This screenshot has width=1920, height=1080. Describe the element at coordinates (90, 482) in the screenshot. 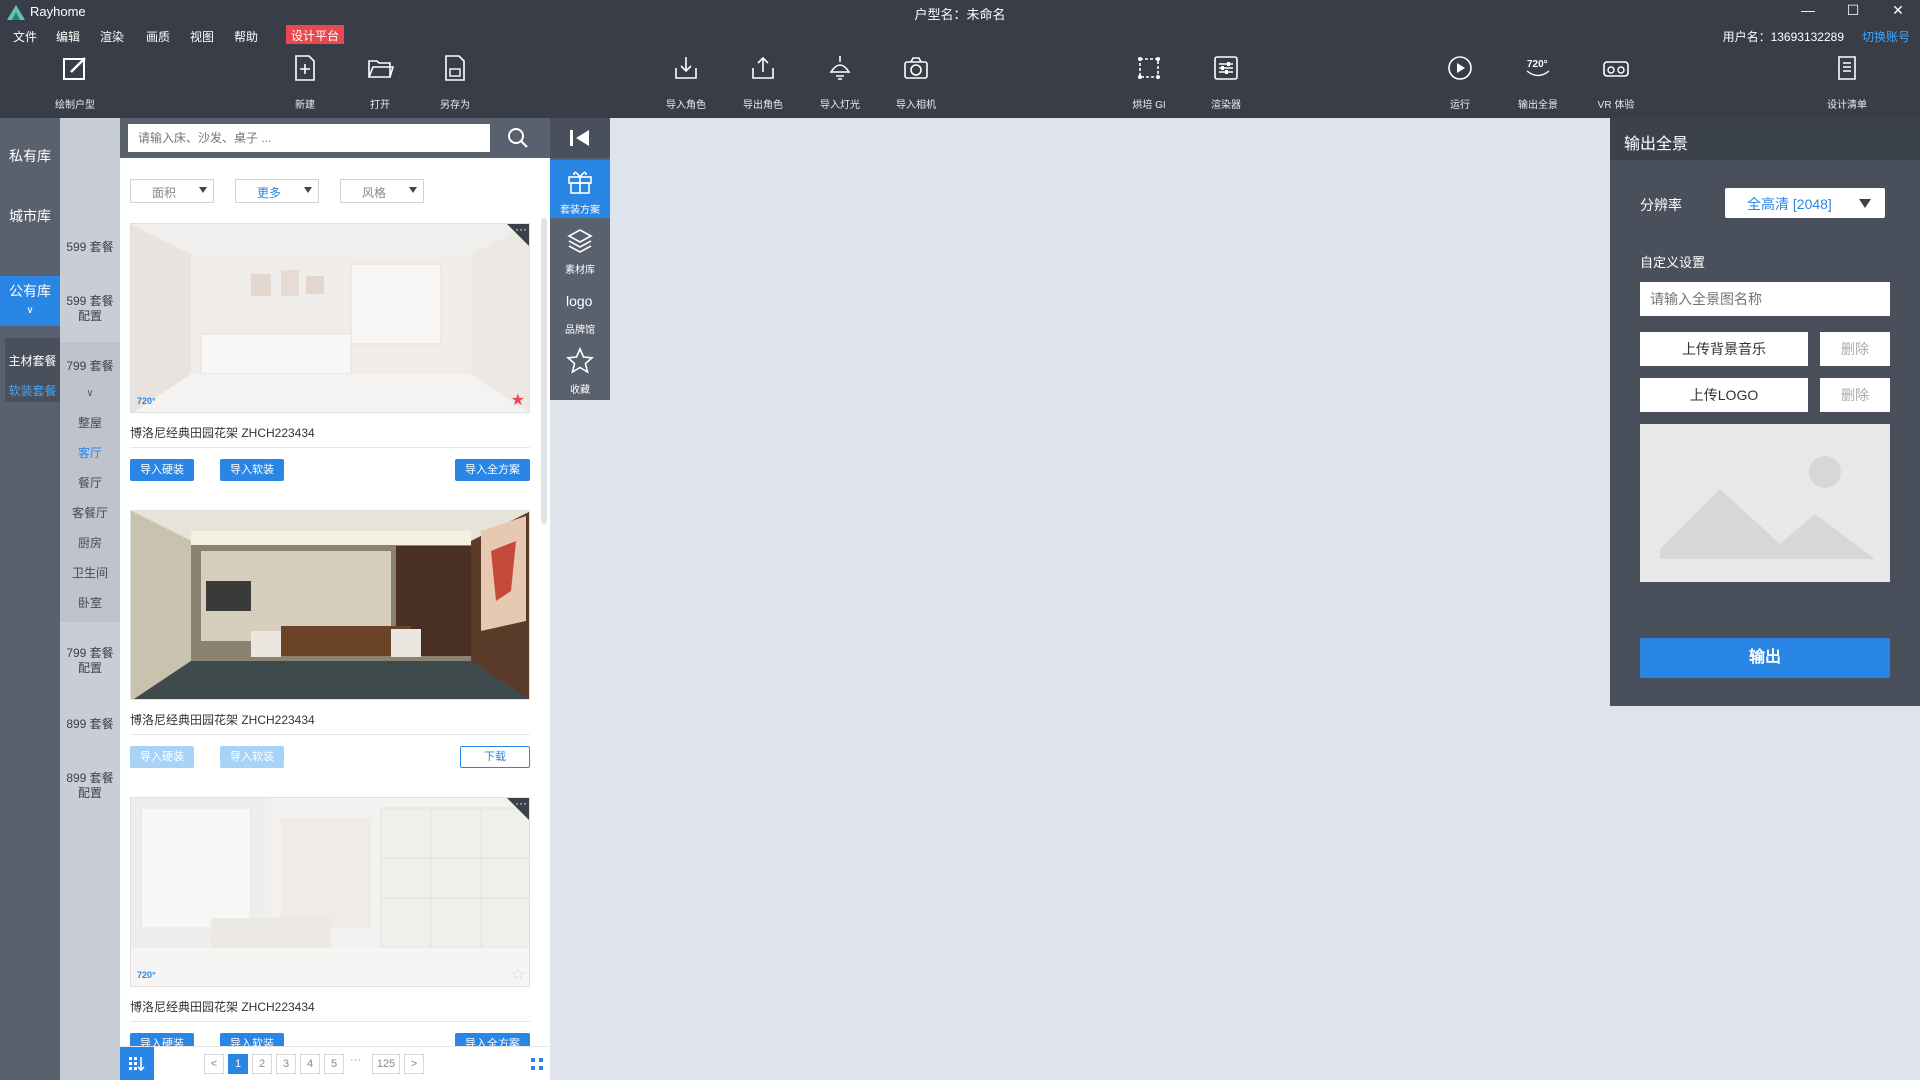

I see `room-dining-room: 餐厅` at that location.